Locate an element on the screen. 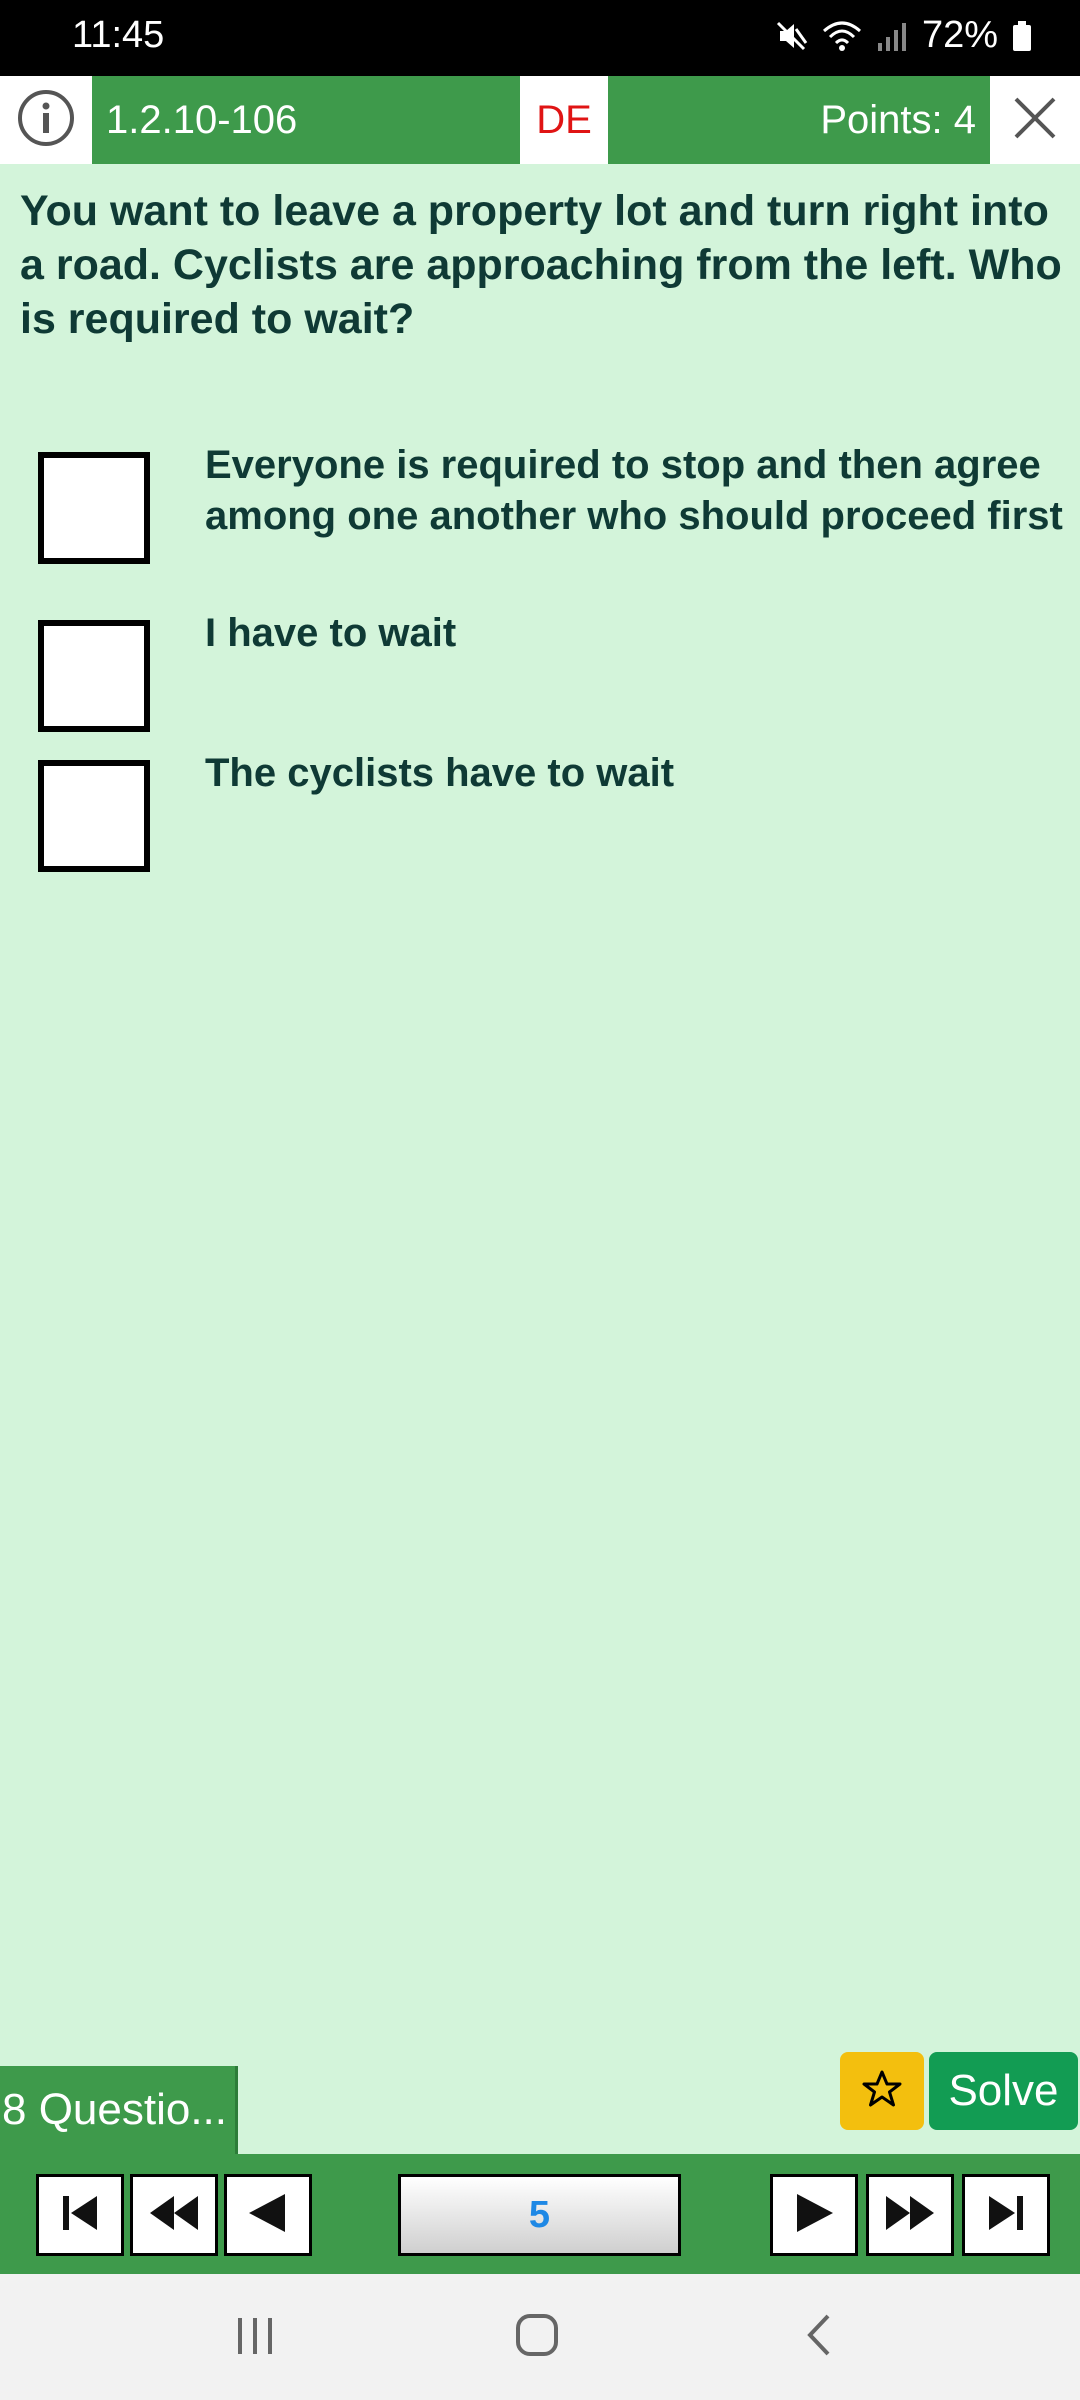 The width and height of the screenshot is (1080, 2400). back-icon is located at coordinates (820, 2337).